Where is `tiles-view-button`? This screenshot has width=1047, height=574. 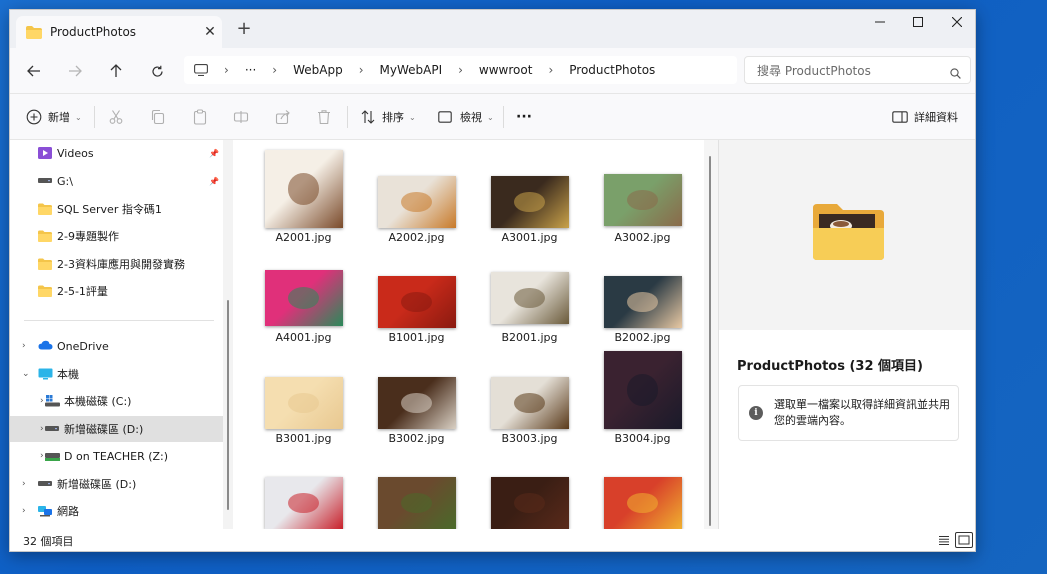 tiles-view-button is located at coordinates (964, 540).